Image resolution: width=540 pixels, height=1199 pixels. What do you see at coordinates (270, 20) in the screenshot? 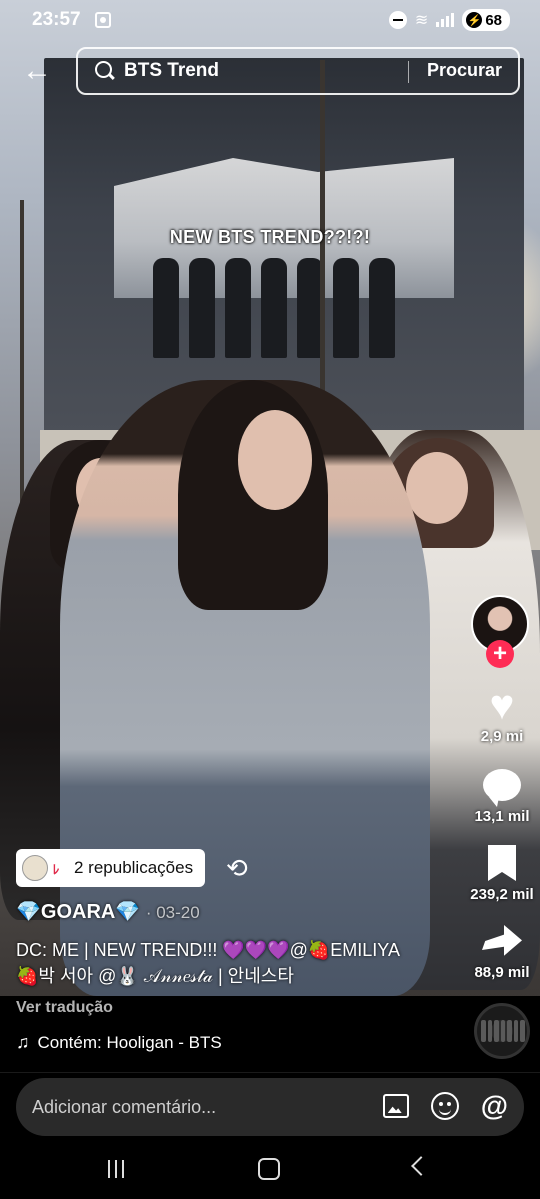
I see `status-bar: 23:57 ≋ ⚡ 68` at bounding box center [270, 20].